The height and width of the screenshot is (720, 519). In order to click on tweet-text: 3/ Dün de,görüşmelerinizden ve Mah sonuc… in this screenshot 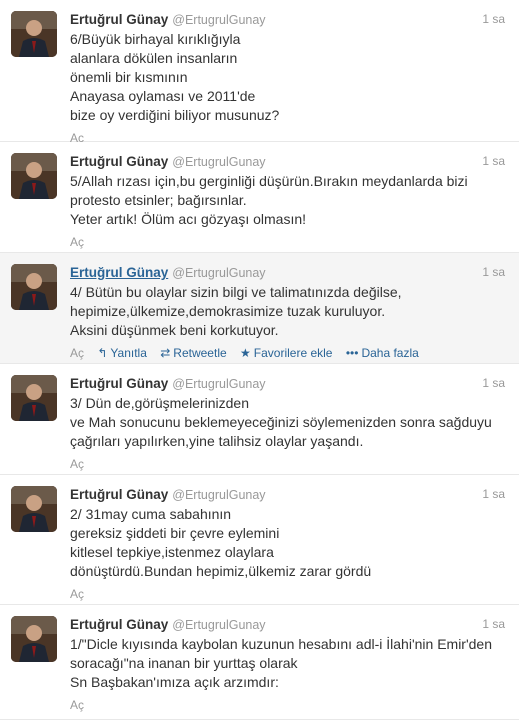, I will do `click(281, 422)`.